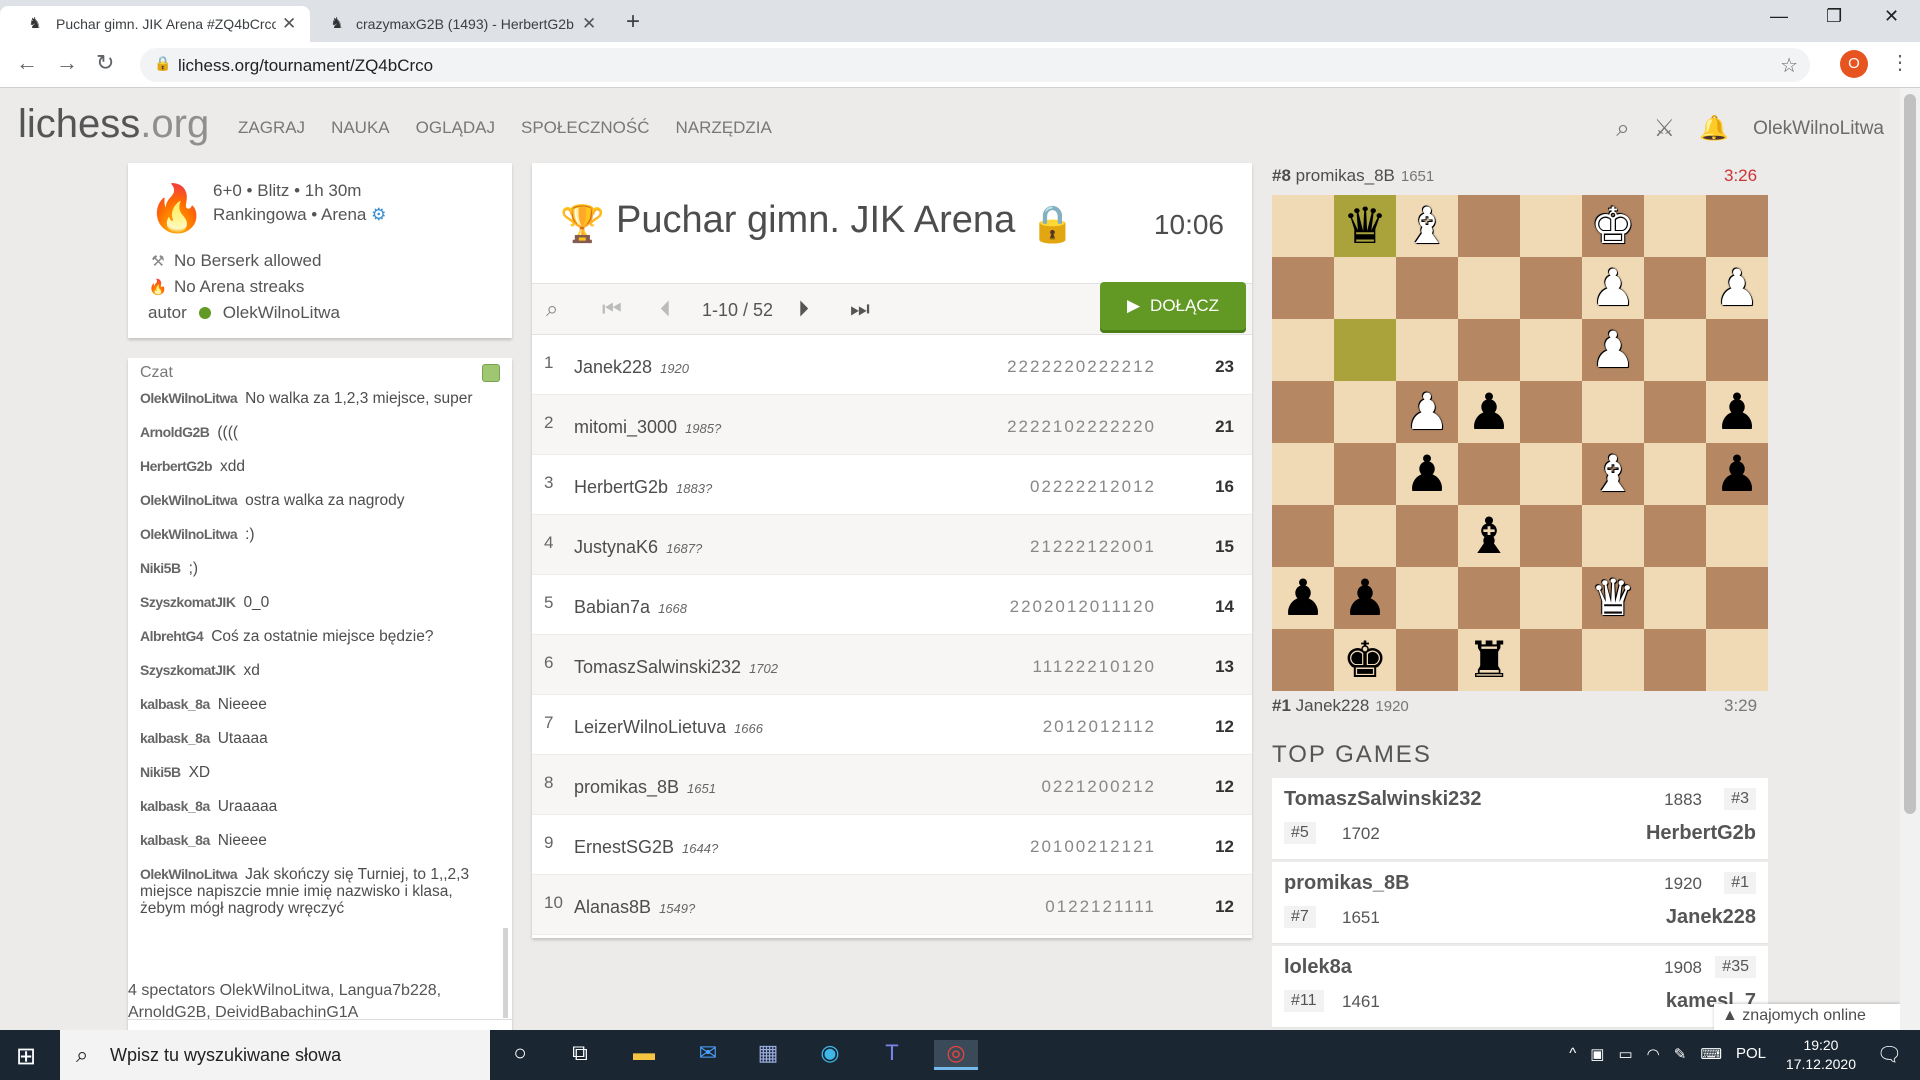 The height and width of the screenshot is (1080, 1920). I want to click on wifi-icon: ◠, so click(1653, 1054).